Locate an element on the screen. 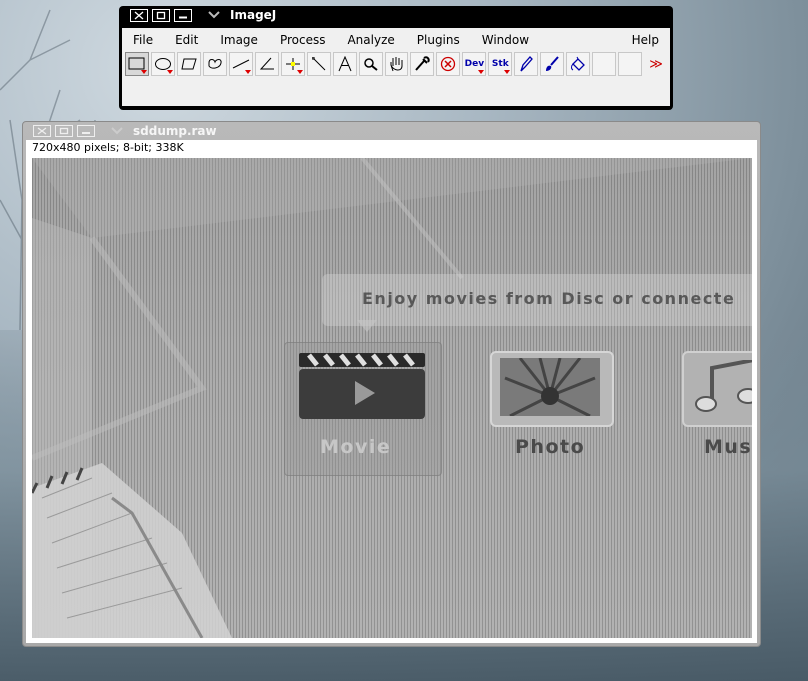 This screenshot has height=681, width=808. brush-icon is located at coordinates (552, 63).